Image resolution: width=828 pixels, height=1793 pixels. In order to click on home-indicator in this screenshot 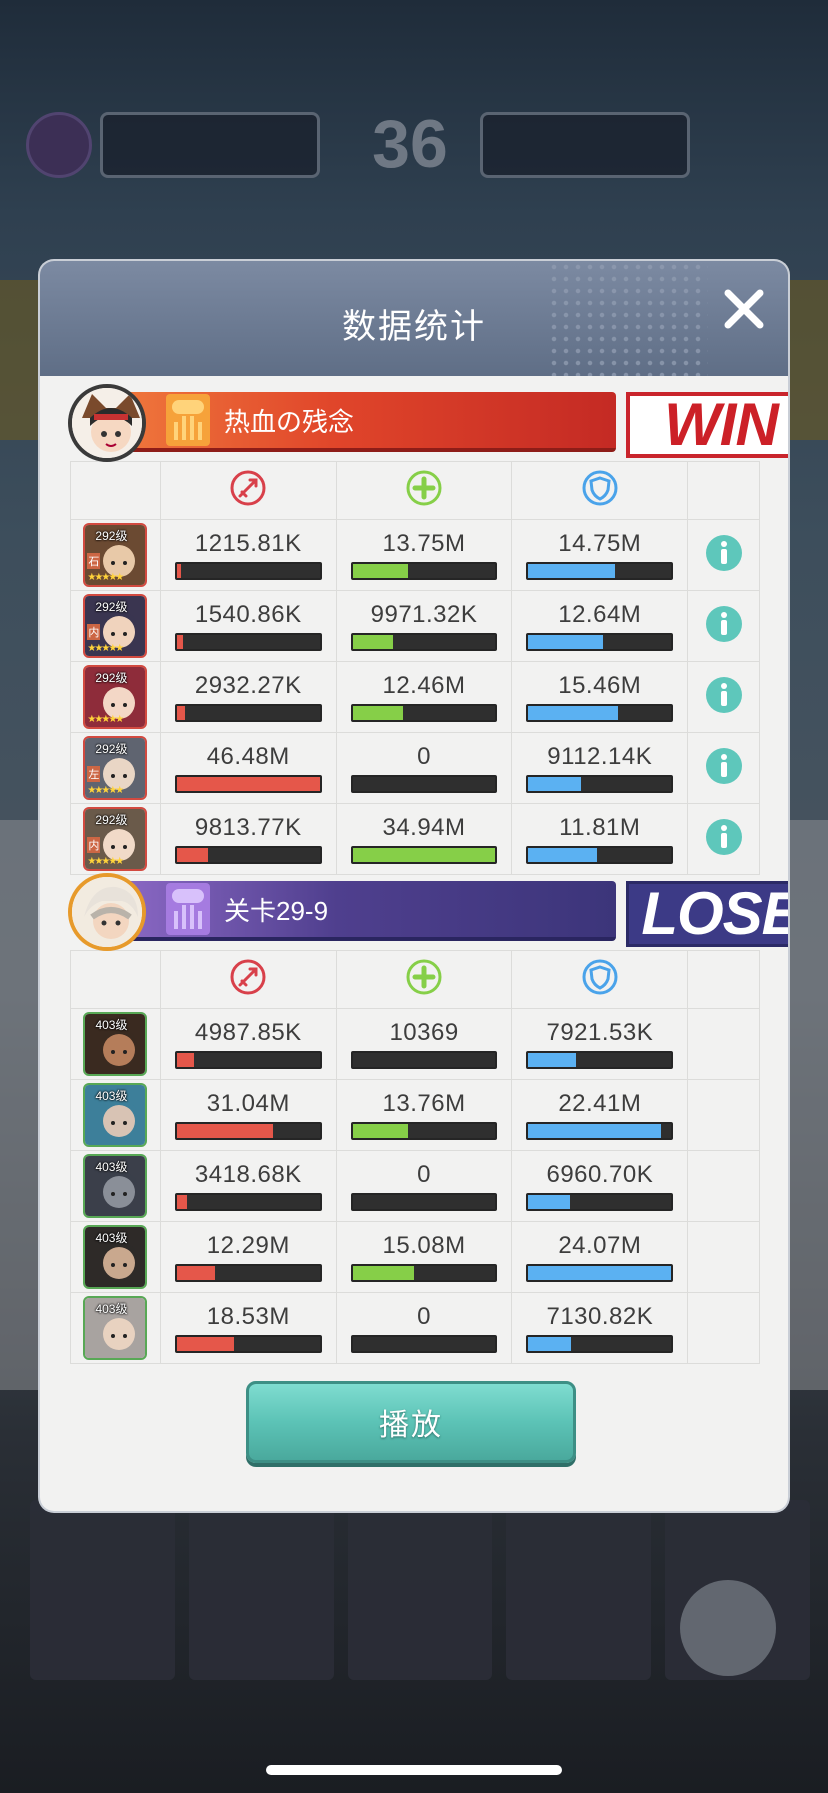, I will do `click(414, 1770)`.